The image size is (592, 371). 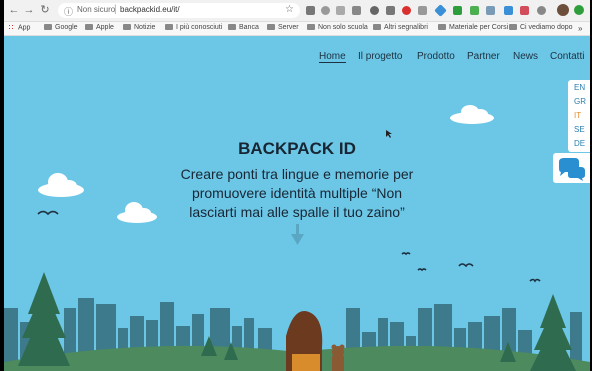 What do you see at coordinates (546, 27) in the screenshot?
I see `bookmark-label: Ci vediamo dopo` at bounding box center [546, 27].